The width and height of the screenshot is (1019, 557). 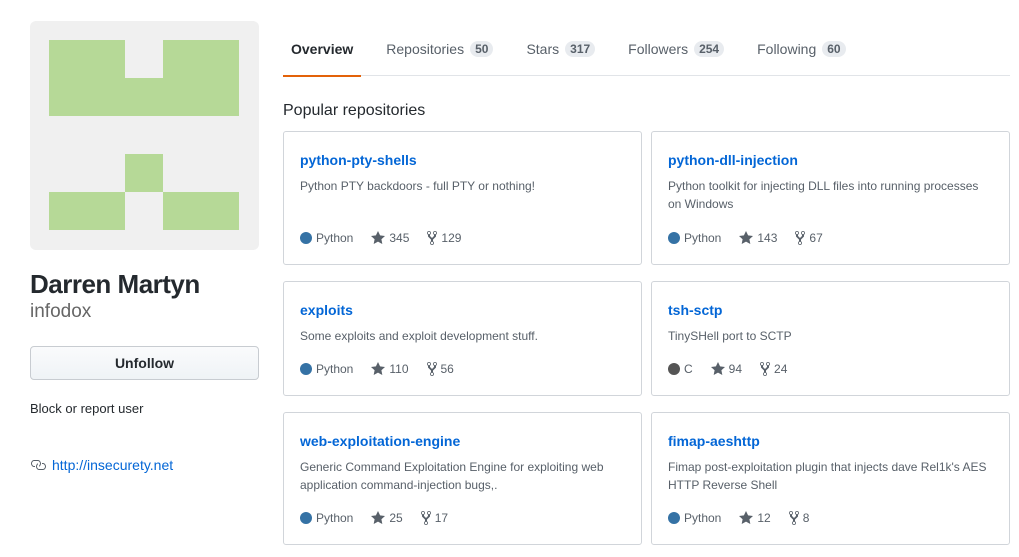 I want to click on tab-counter: 50, so click(x=482, y=49).